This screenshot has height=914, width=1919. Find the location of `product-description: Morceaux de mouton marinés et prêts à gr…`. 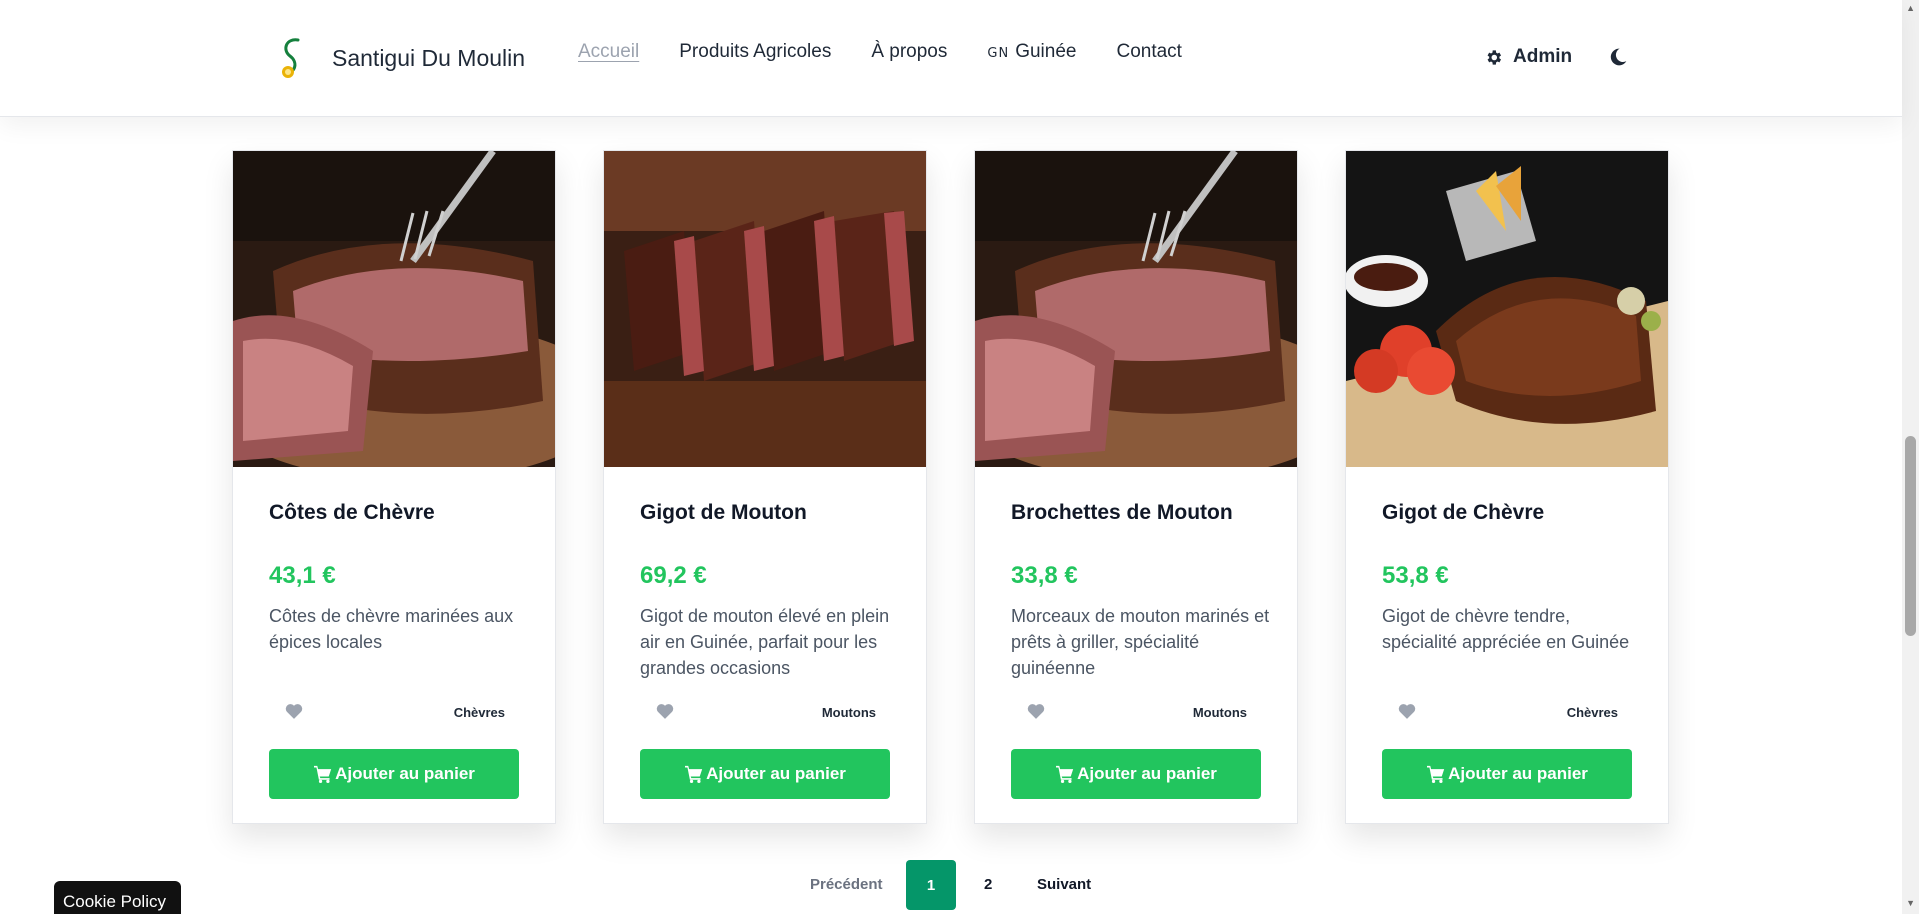

product-description: Morceaux de mouton marinés et prêts à gr… is located at coordinates (1140, 642).